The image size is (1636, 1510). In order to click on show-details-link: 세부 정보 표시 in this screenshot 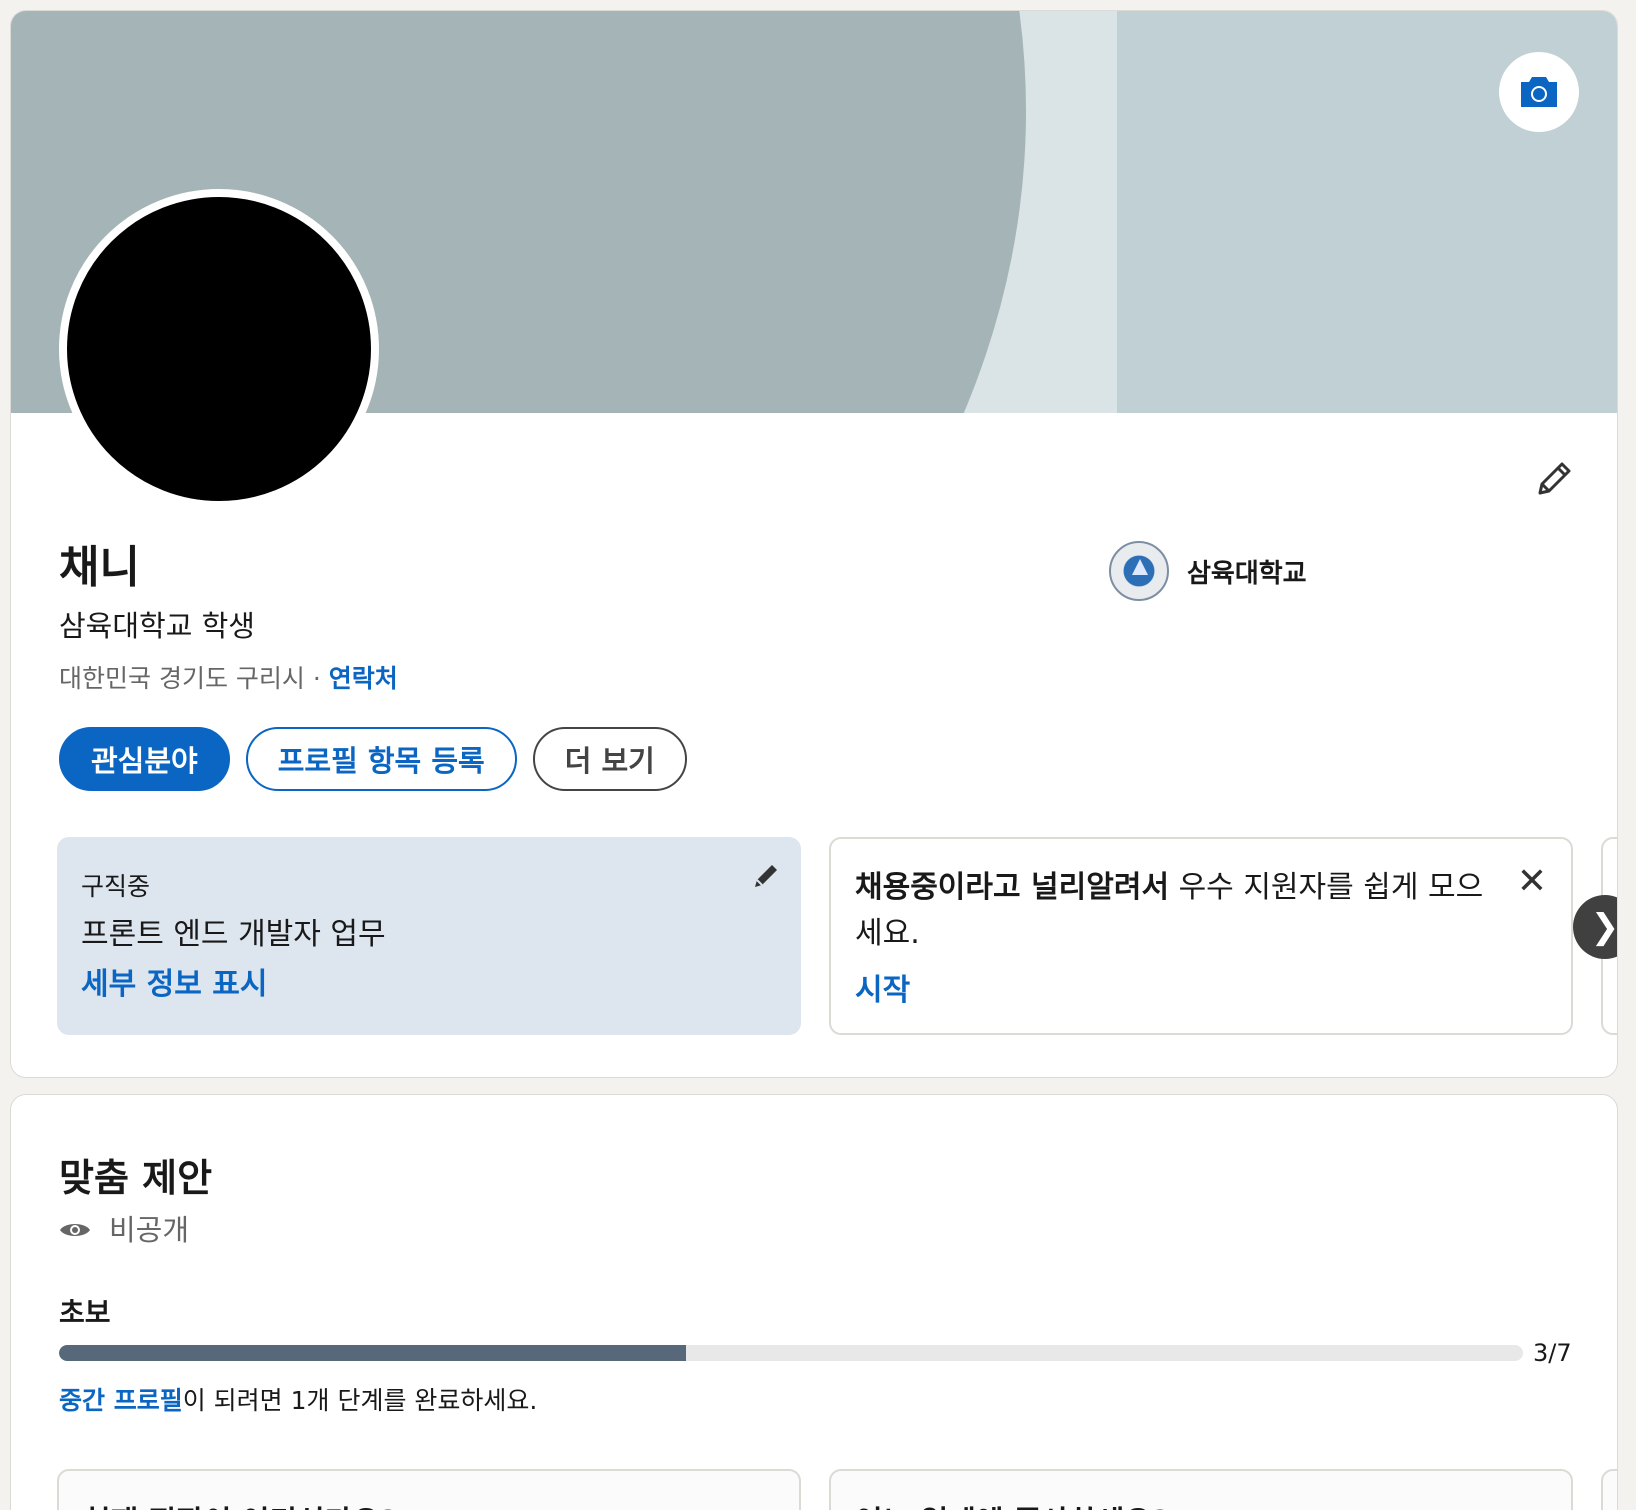, I will do `click(174, 981)`.